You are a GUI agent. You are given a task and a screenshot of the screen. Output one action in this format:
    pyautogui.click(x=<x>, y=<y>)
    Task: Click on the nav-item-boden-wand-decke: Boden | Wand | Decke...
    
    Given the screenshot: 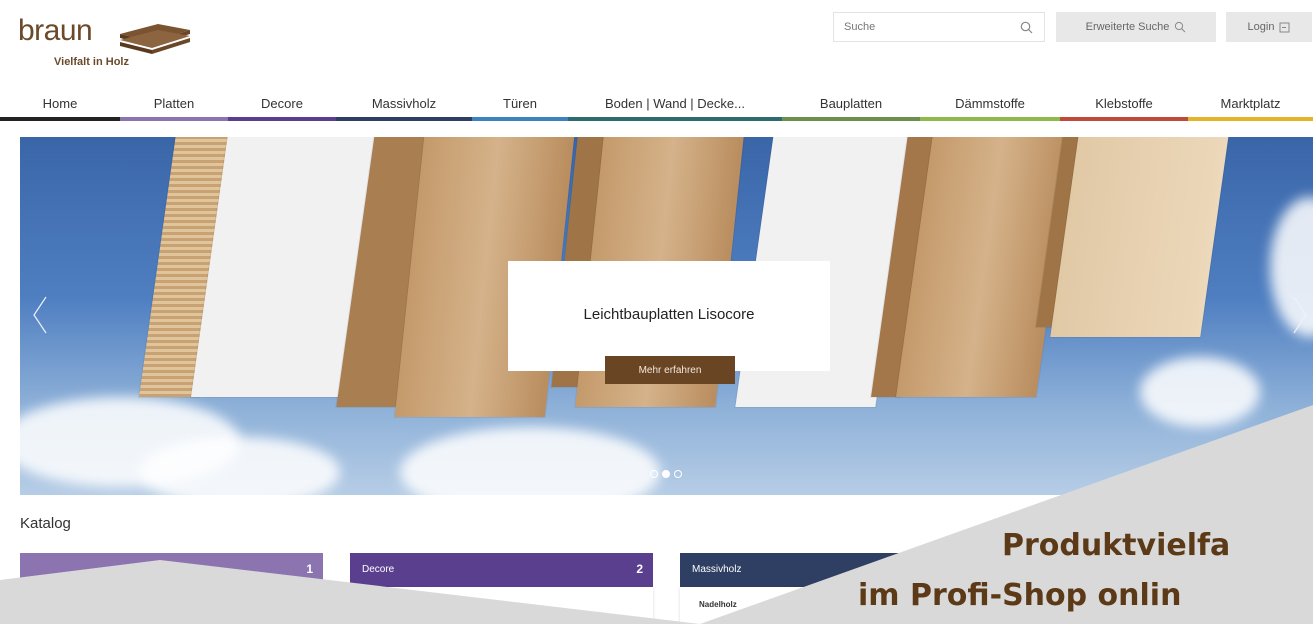 What is the action you would take?
    pyautogui.click(x=675, y=104)
    